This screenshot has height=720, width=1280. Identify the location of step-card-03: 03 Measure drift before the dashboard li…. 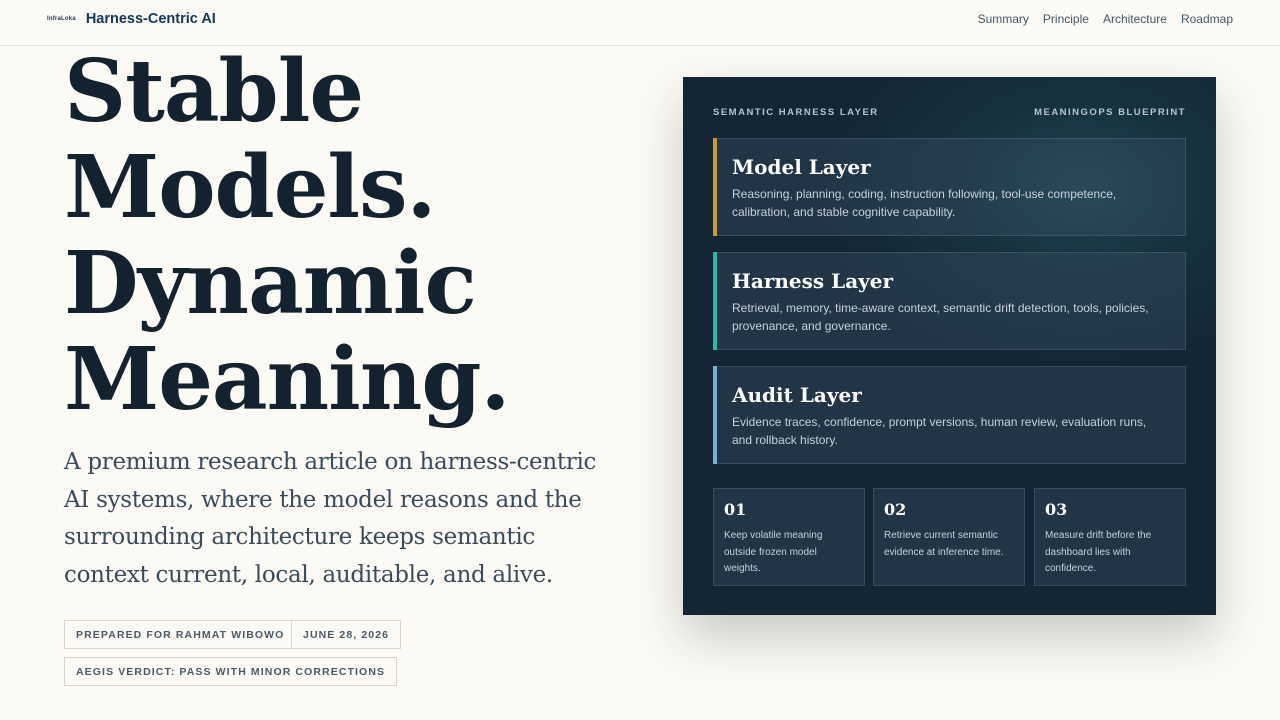
(1110, 537).